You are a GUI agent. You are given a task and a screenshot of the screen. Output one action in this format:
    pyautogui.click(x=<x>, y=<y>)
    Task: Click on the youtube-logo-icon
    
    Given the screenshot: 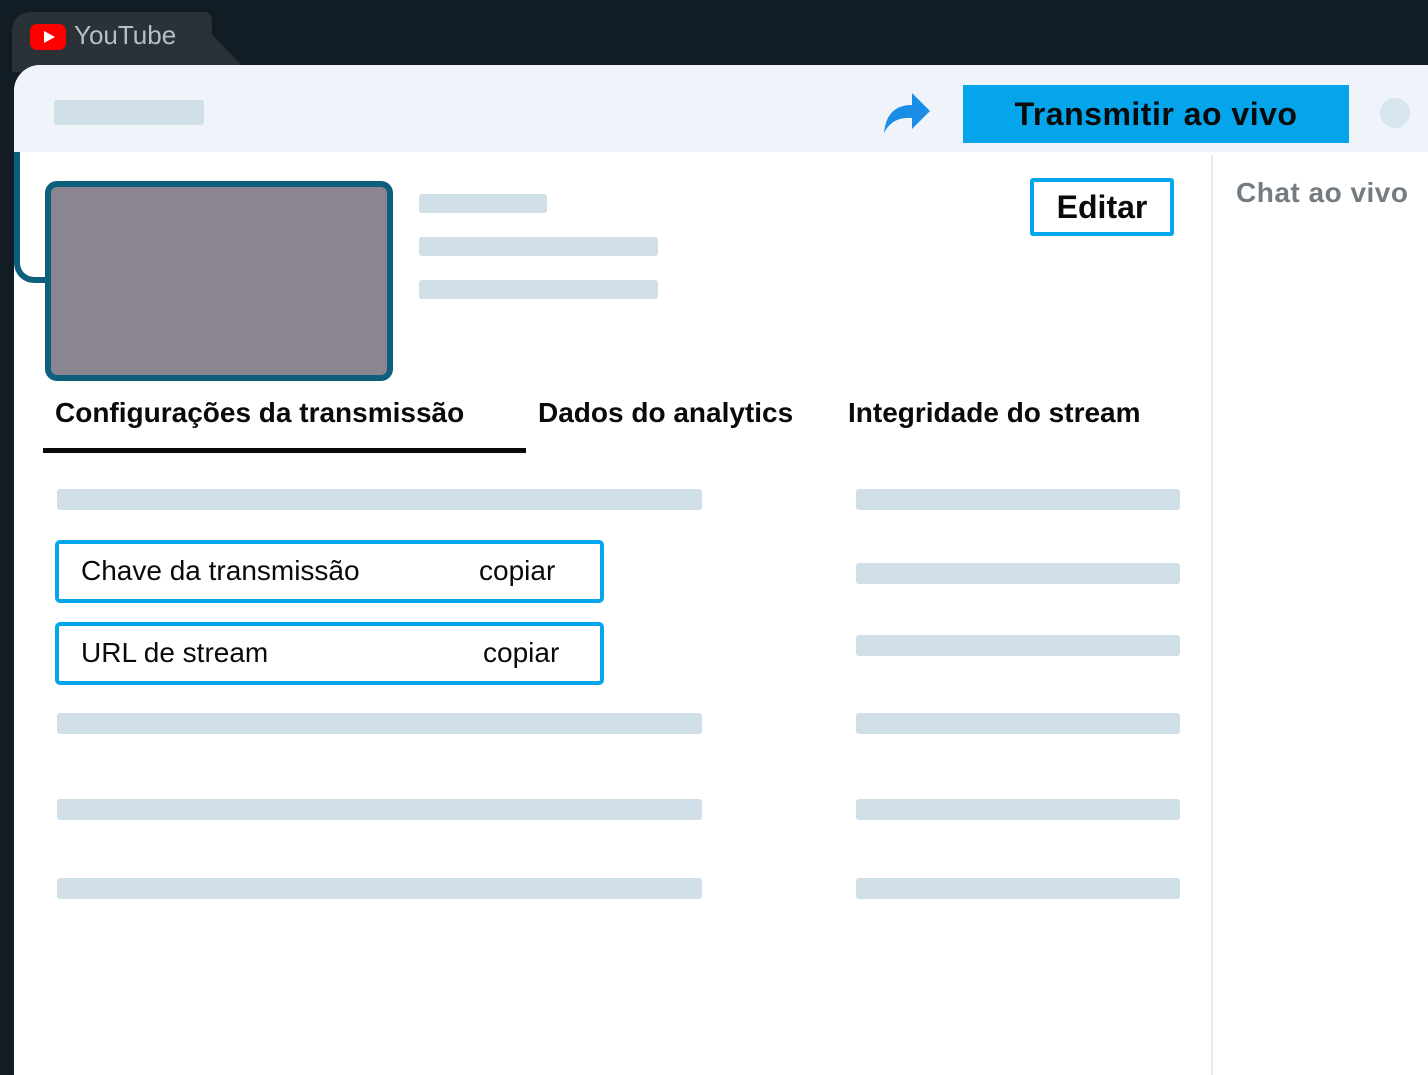 What is the action you would take?
    pyautogui.click(x=48, y=37)
    